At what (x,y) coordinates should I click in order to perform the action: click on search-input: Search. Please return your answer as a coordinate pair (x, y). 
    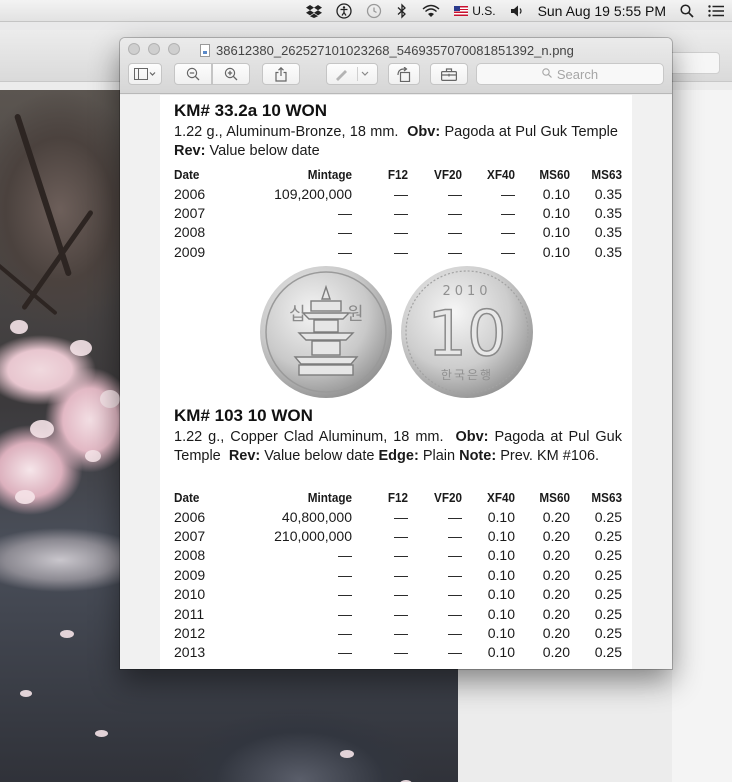
    Looking at the image, I should click on (570, 74).